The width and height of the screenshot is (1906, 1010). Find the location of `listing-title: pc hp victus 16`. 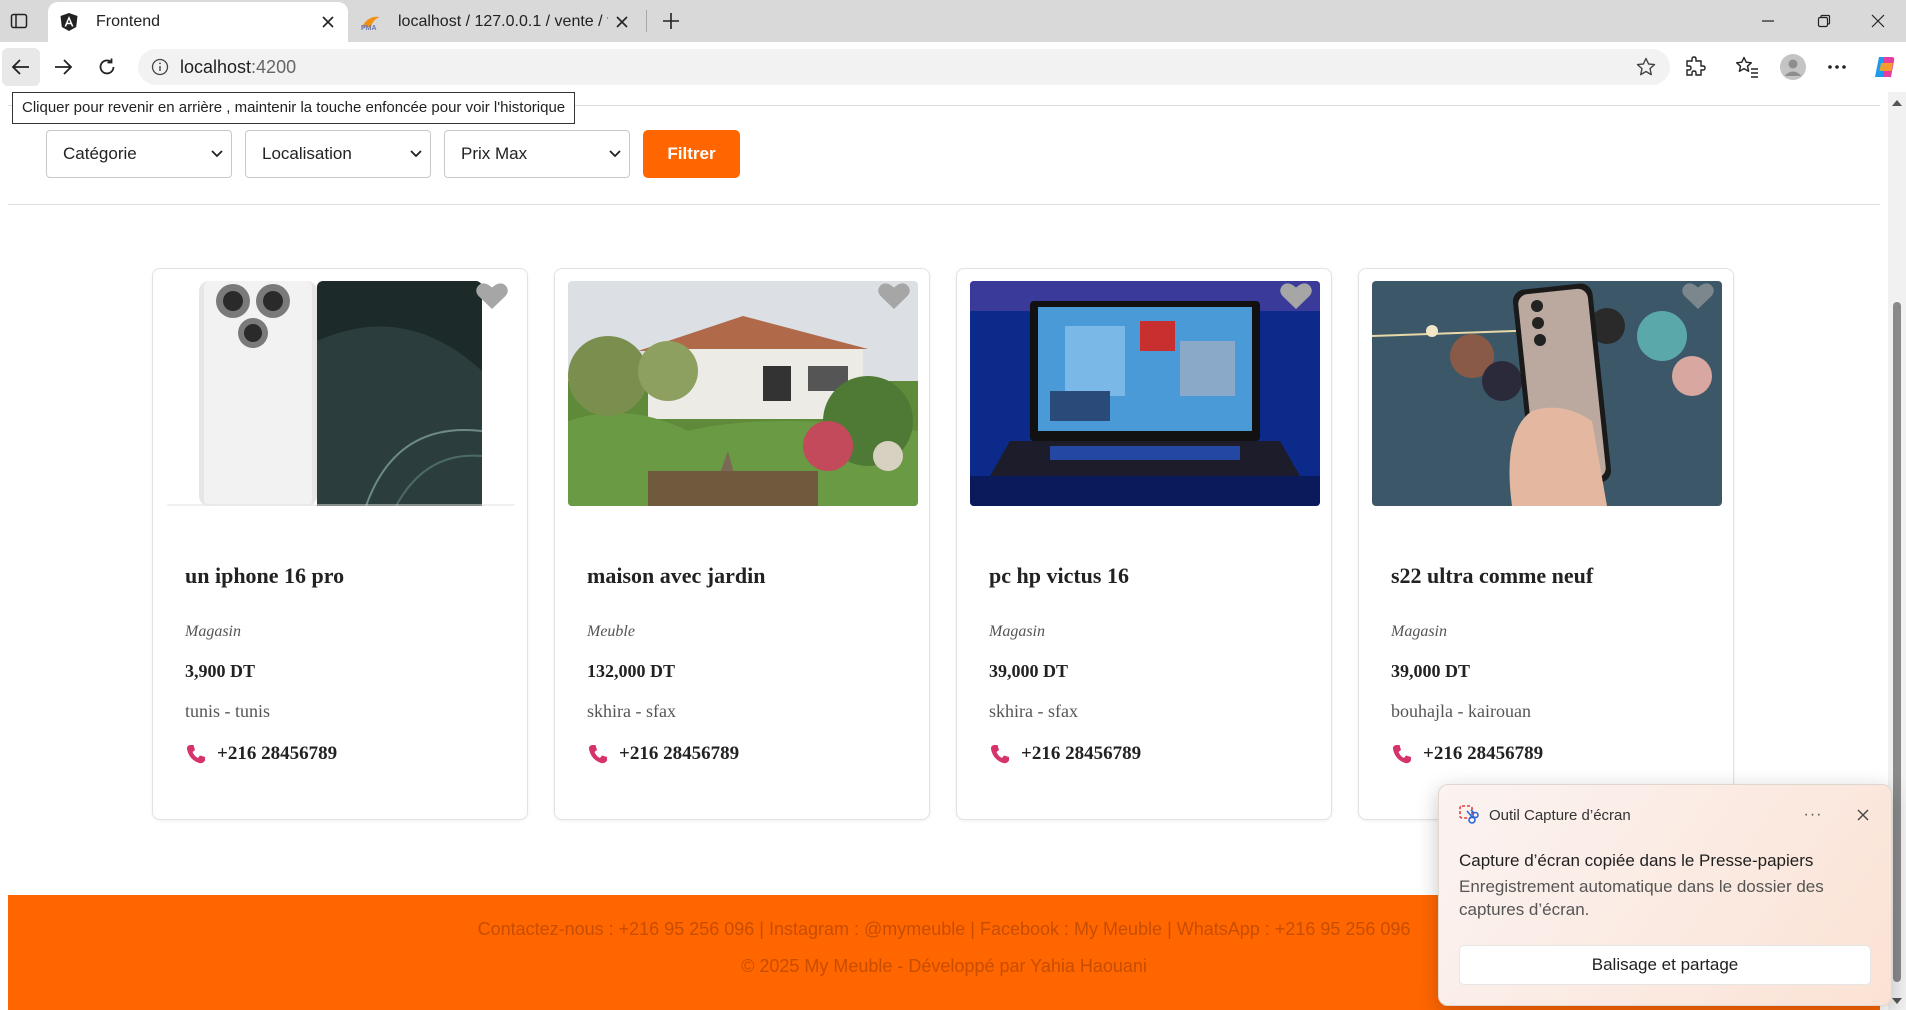

listing-title: pc hp victus 16 is located at coordinates (1059, 576).